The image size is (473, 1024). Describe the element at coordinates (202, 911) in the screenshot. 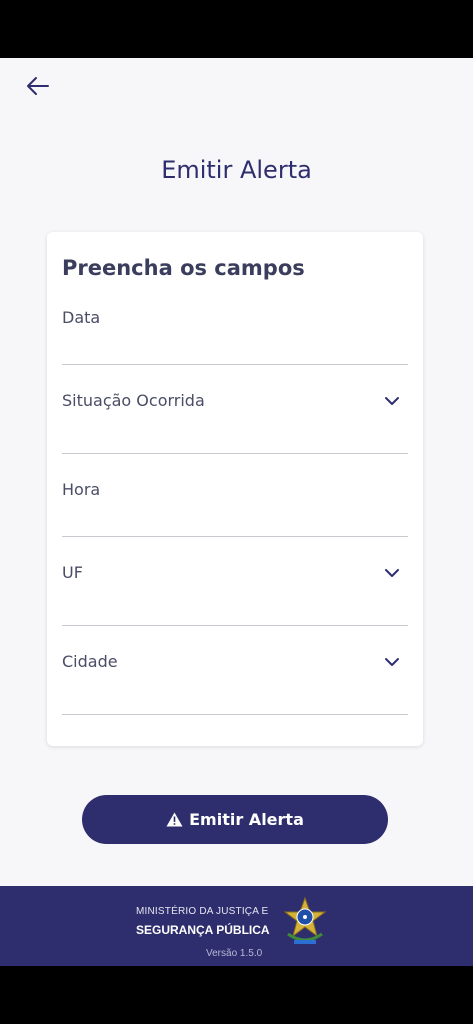

I see `ministry-name-line1: MINISTÉRIO DA JUSTIÇA E` at that location.